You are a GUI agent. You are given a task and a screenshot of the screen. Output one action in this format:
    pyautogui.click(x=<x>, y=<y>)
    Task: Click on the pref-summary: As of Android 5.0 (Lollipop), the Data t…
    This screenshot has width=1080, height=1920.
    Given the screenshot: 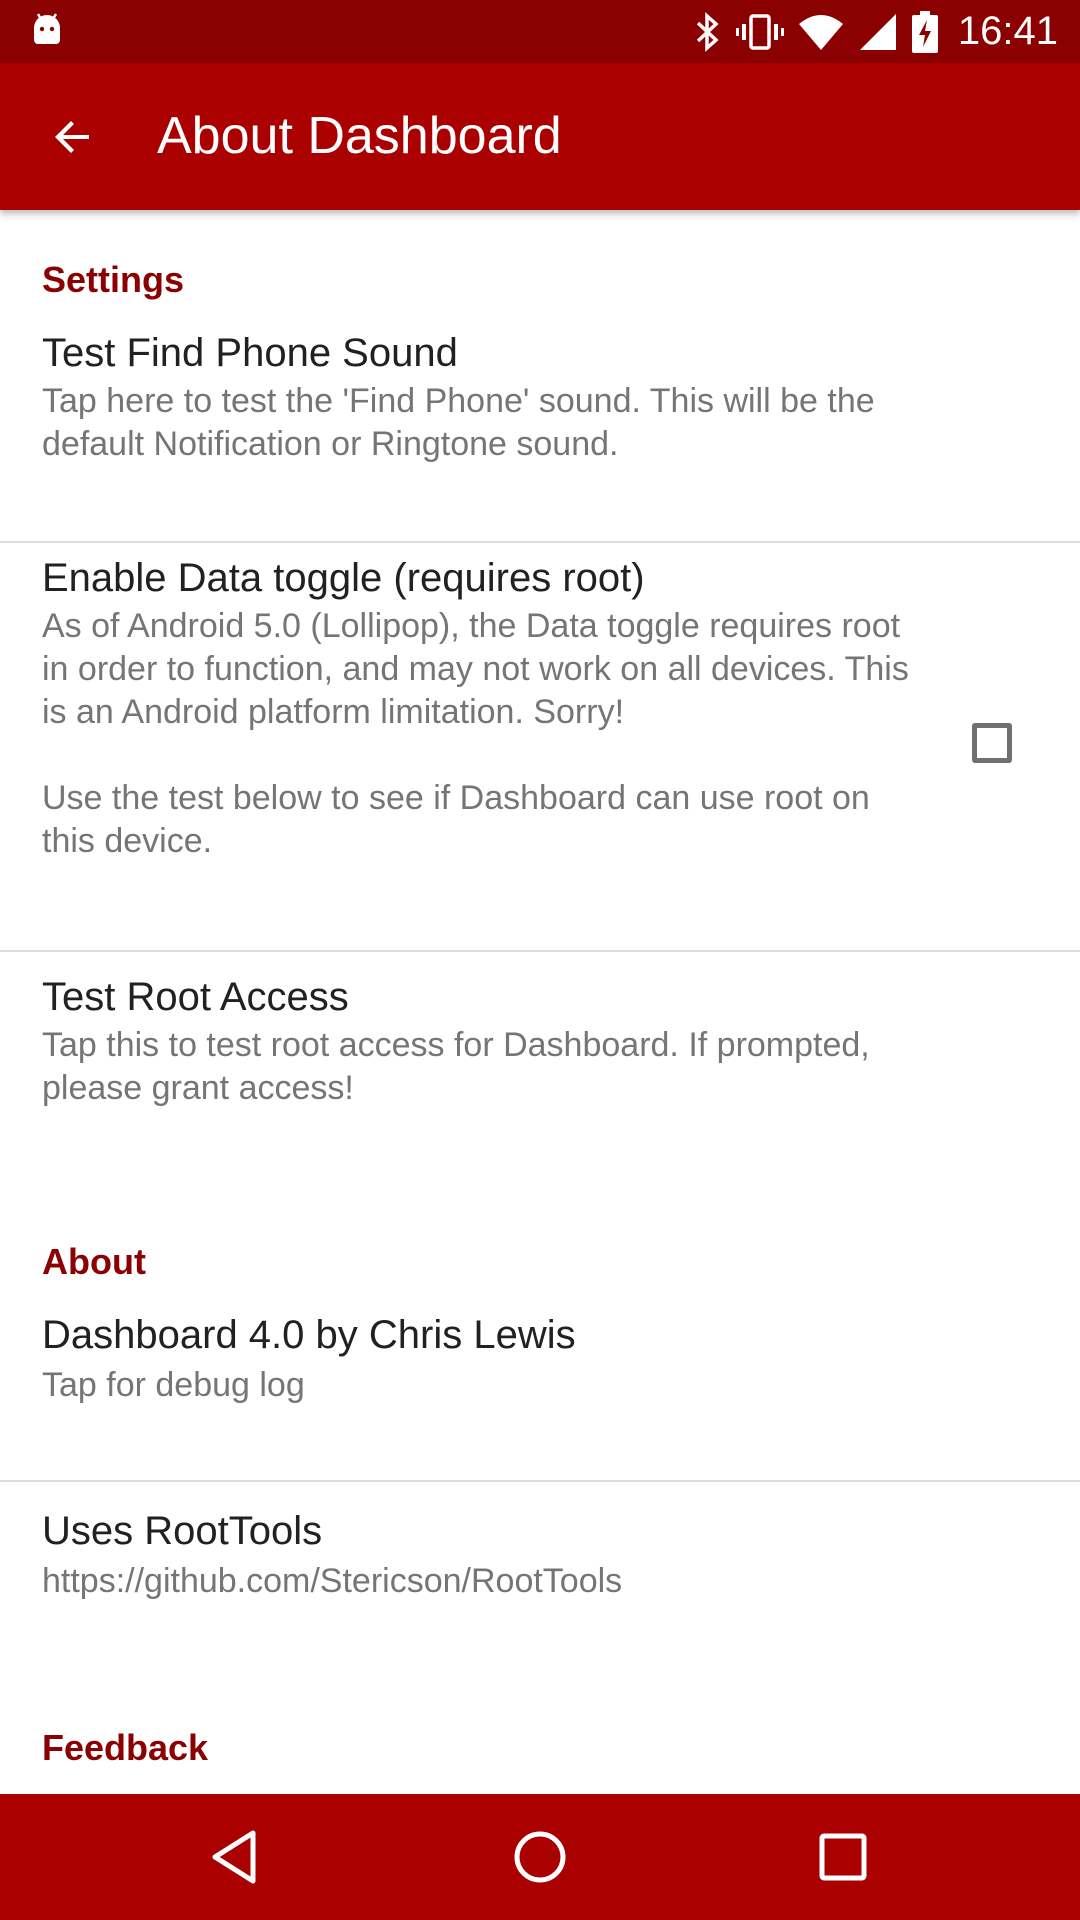 What is the action you would take?
    pyautogui.click(x=475, y=669)
    